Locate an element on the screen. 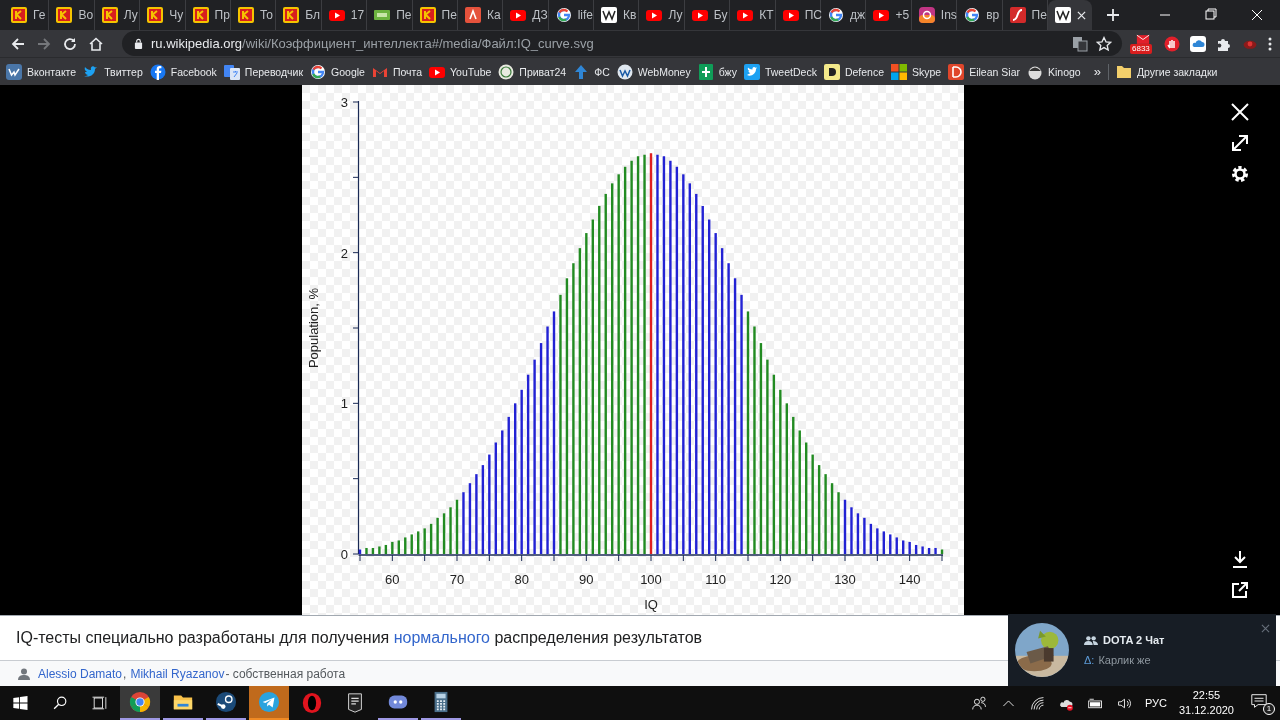  bookmark: бжу is located at coordinates (717, 71).